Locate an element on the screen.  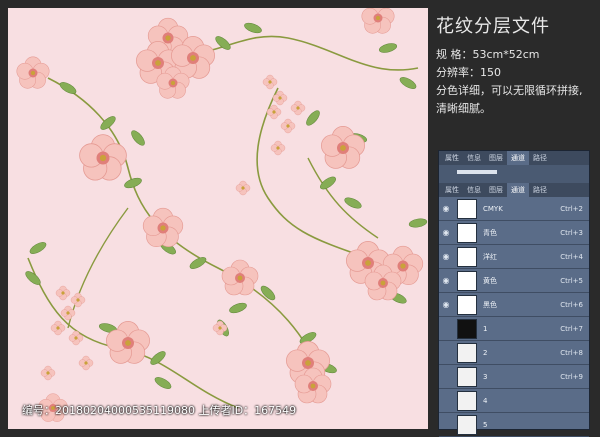
channel-row: 1 Ctrl+7 is located at coordinates (514, 329).